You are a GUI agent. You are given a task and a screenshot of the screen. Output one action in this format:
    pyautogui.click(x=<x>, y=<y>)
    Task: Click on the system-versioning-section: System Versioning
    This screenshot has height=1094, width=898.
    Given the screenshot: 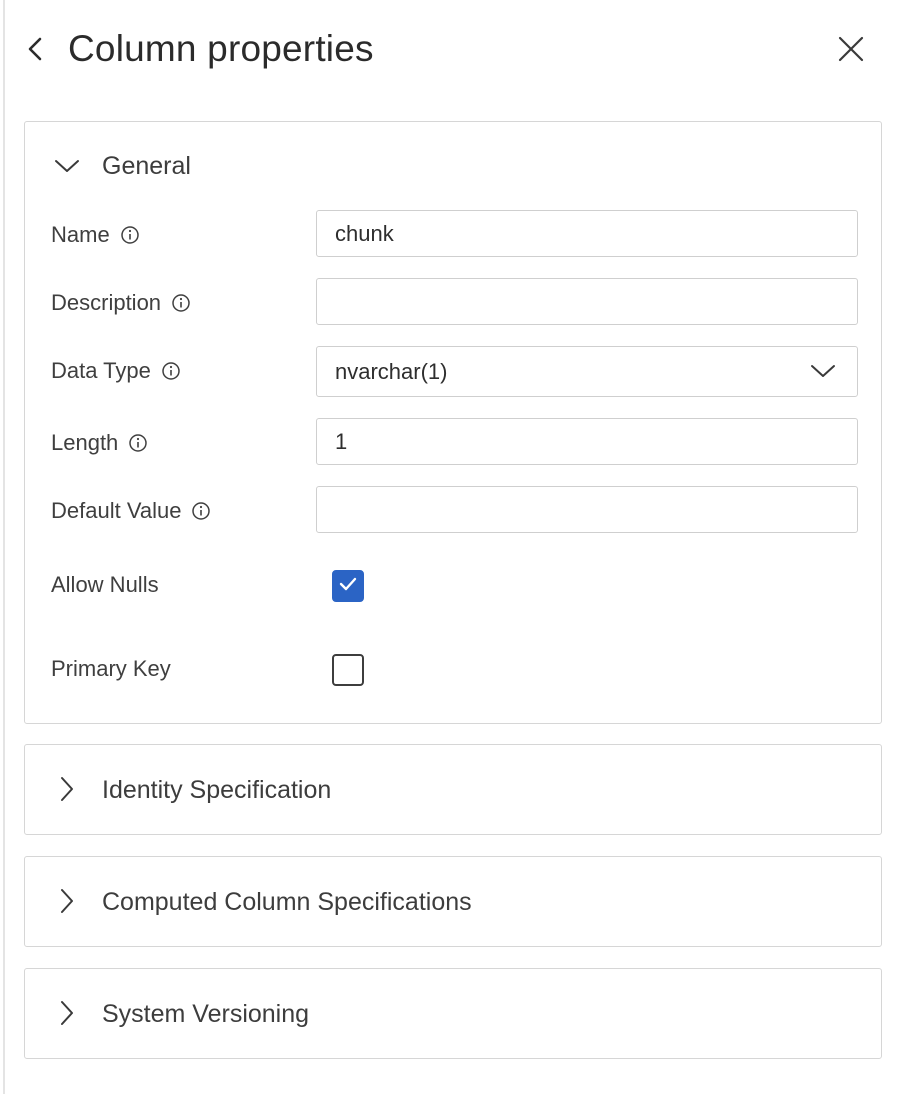 What is the action you would take?
    pyautogui.click(x=453, y=1013)
    